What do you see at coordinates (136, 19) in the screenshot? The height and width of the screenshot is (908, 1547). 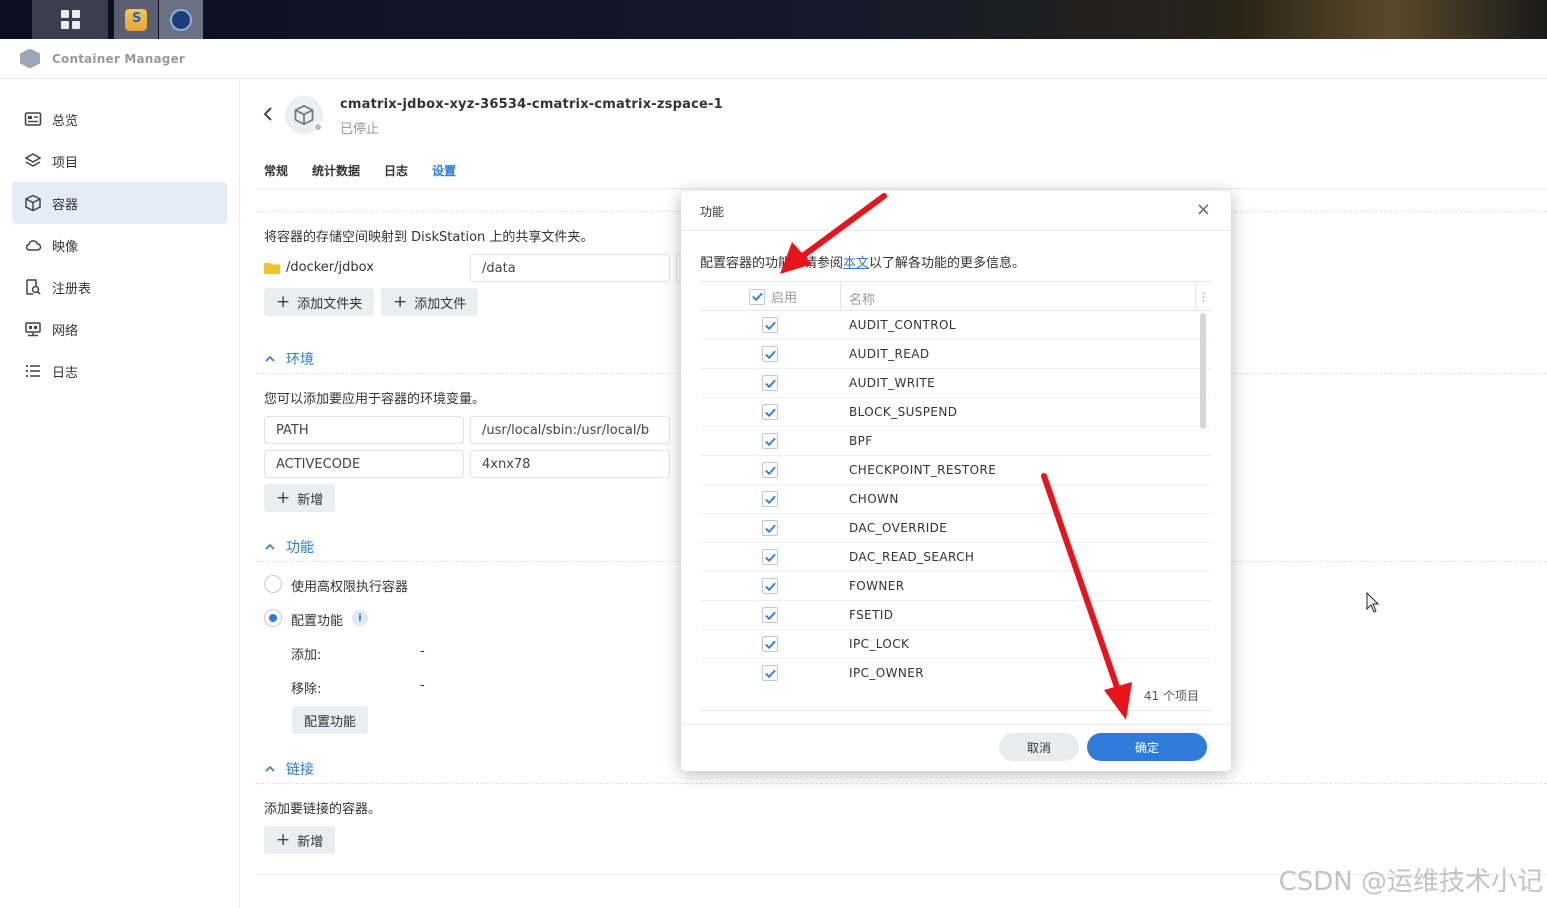 I see `taskbar-app-package-center` at bounding box center [136, 19].